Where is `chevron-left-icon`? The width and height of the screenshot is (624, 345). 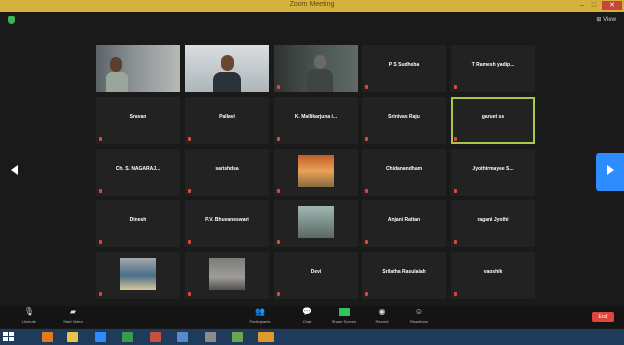 chevron-left-icon is located at coordinates (14, 170).